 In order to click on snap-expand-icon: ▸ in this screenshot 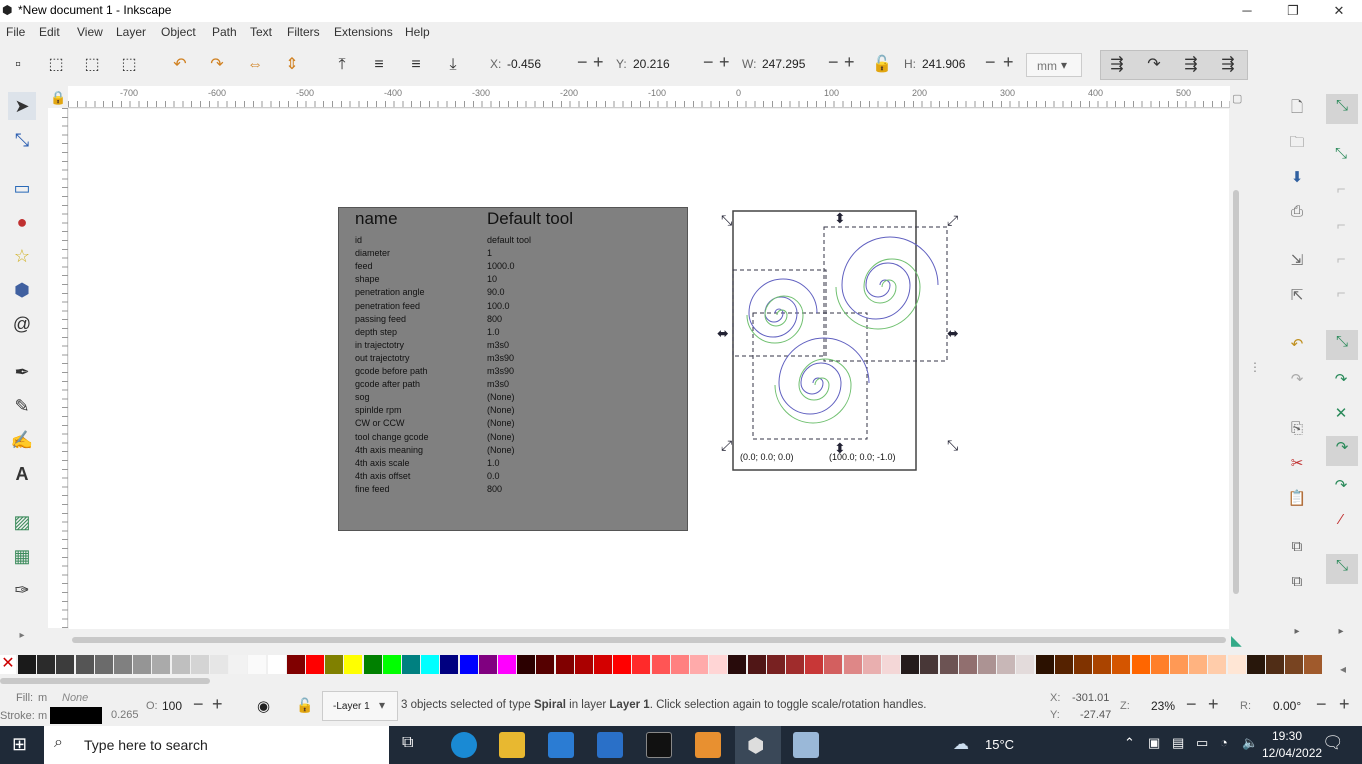, I will do `click(1341, 632)`.